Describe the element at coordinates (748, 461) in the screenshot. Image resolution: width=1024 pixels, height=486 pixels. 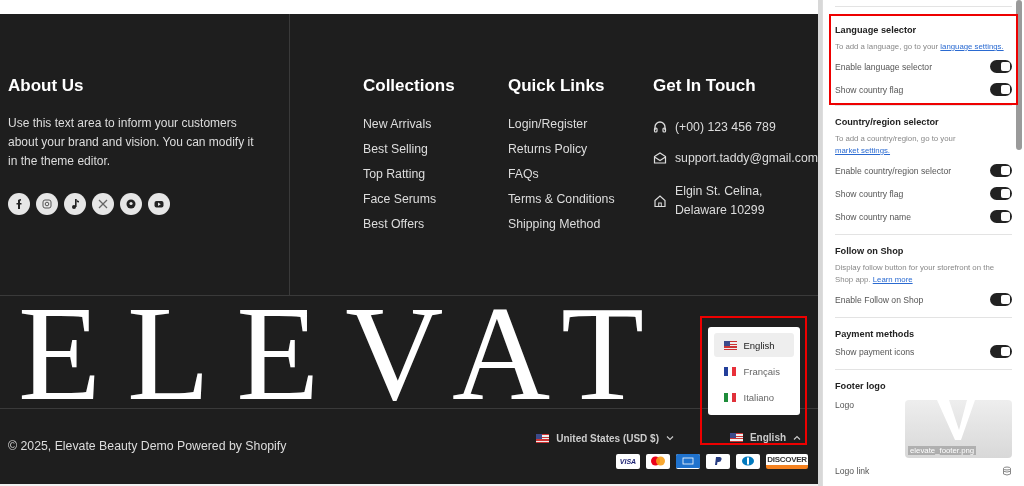
I see `diners-card-icon` at that location.